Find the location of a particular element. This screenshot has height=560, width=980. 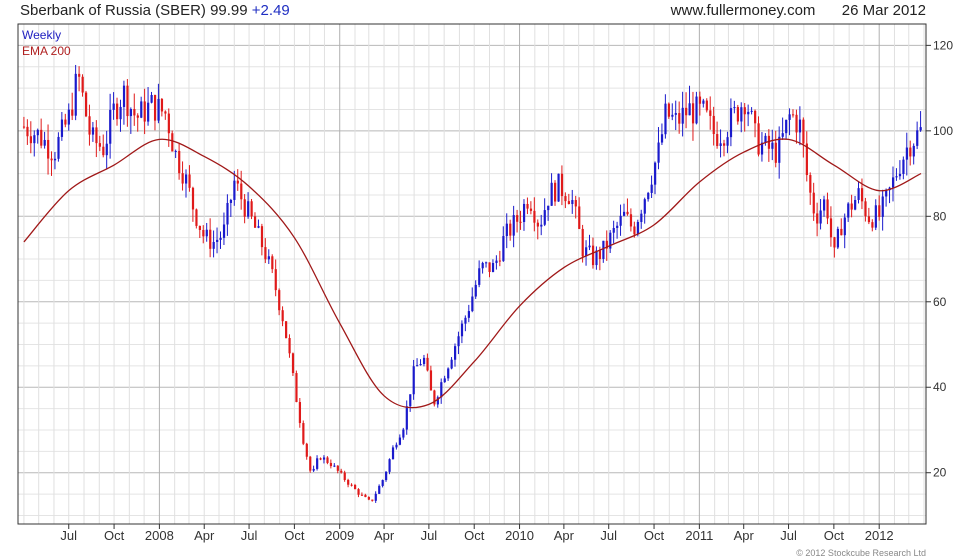

chart-date: 26 Mar 2012 is located at coordinates (883, 10).